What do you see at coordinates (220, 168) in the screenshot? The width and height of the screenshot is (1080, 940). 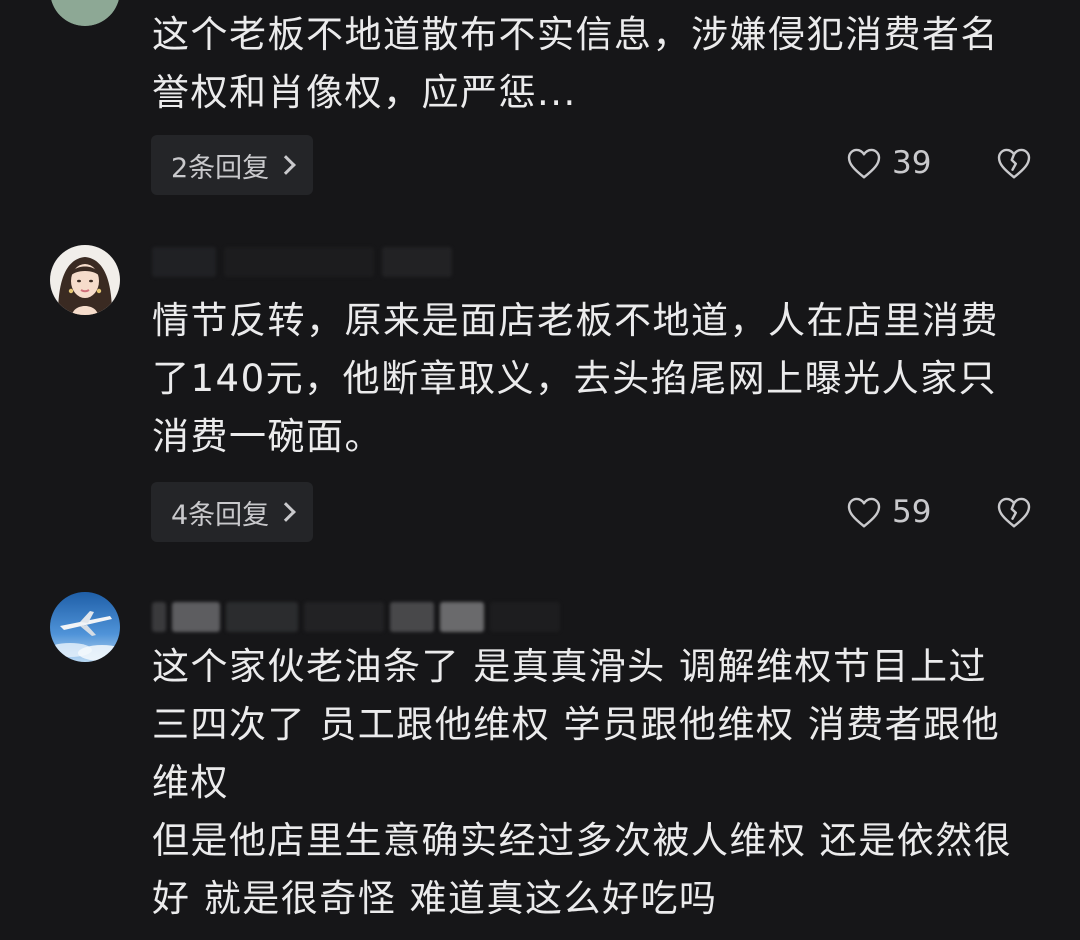 I see `replies-label: 2条回复` at bounding box center [220, 168].